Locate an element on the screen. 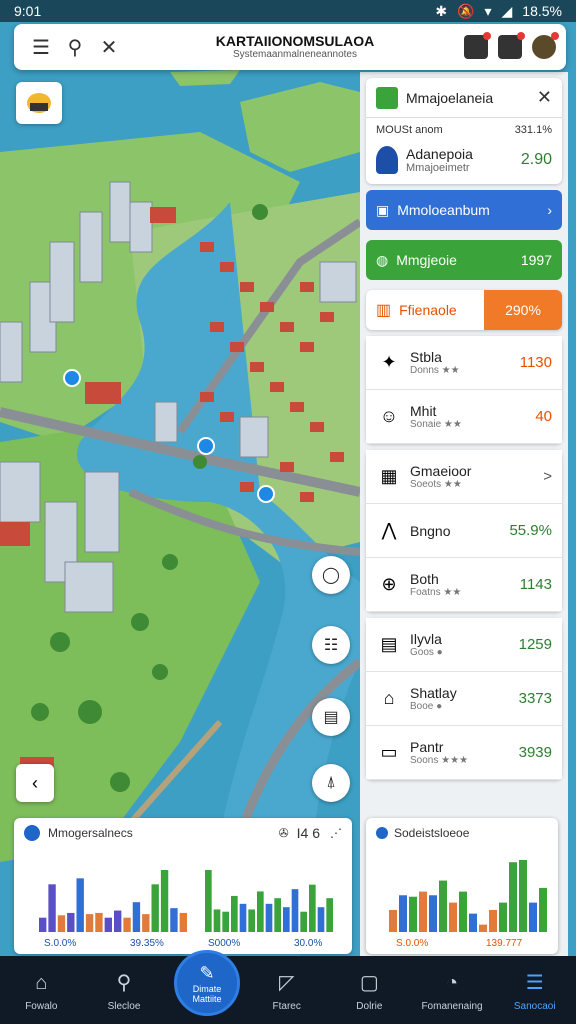  lasso-tool-button: ◯ is located at coordinates (331, 575).